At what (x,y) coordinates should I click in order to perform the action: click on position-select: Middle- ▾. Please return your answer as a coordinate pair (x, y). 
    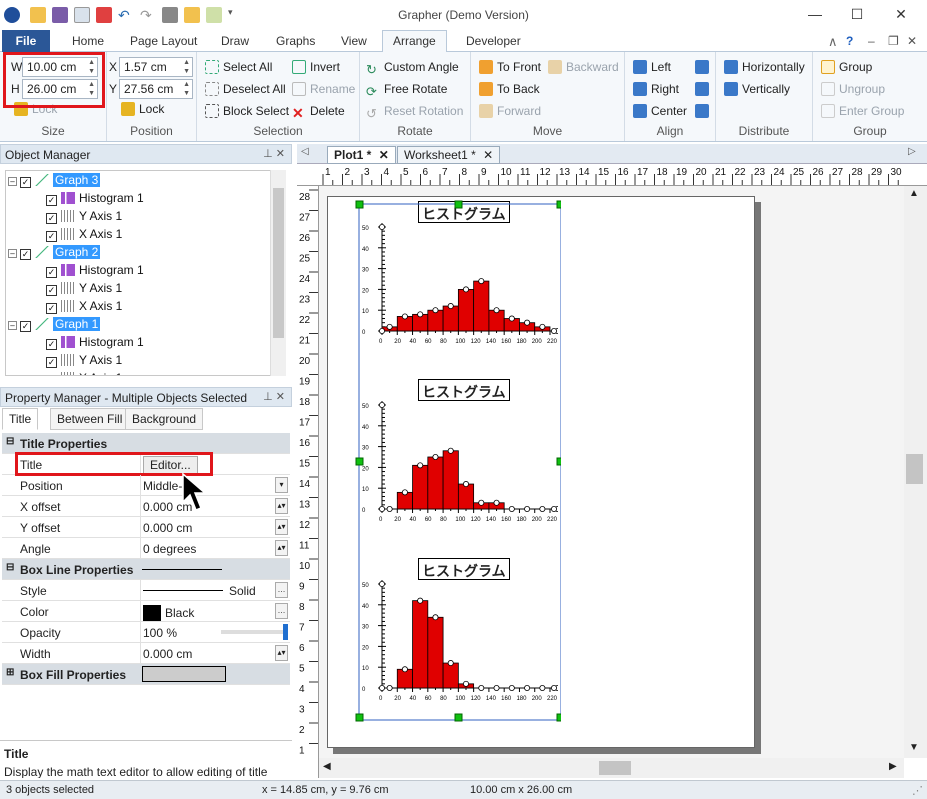
    Looking at the image, I should click on (215, 485).